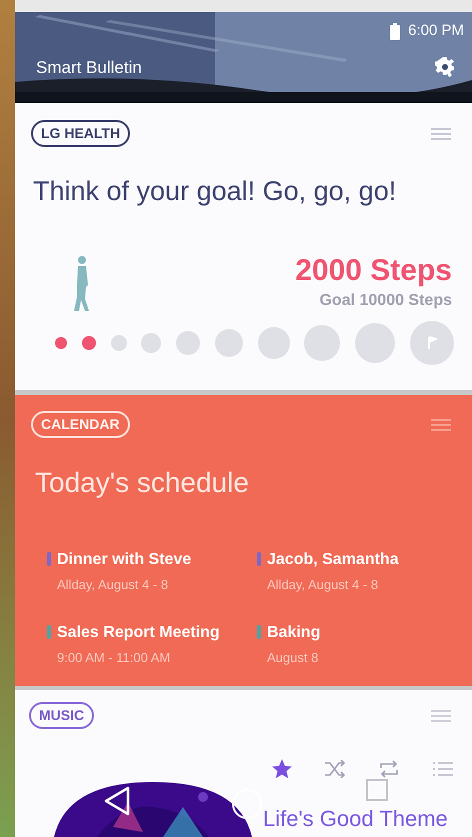 The height and width of the screenshot is (837, 472). I want to click on star-icon, so click(282, 769).